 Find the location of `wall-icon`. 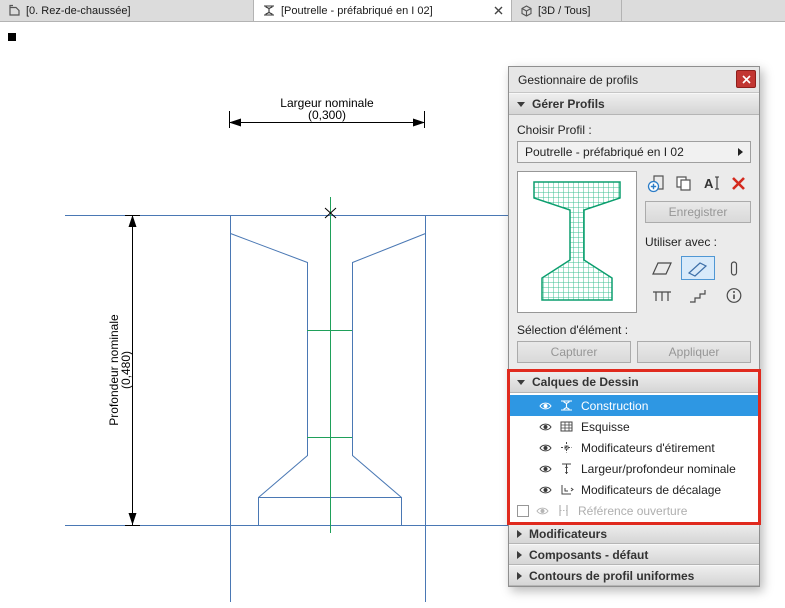

wall-icon is located at coordinates (661, 268).